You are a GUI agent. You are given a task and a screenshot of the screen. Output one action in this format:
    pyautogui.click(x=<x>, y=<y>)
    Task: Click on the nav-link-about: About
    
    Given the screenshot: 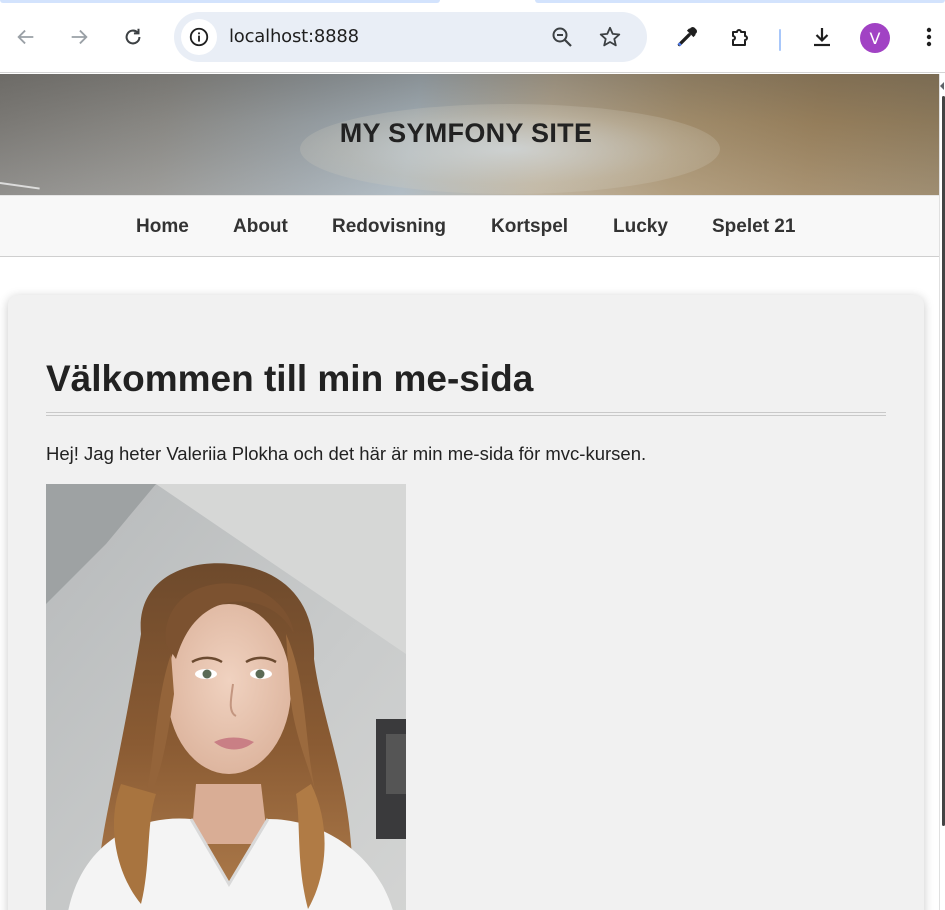 What is the action you would take?
    pyautogui.click(x=260, y=227)
    